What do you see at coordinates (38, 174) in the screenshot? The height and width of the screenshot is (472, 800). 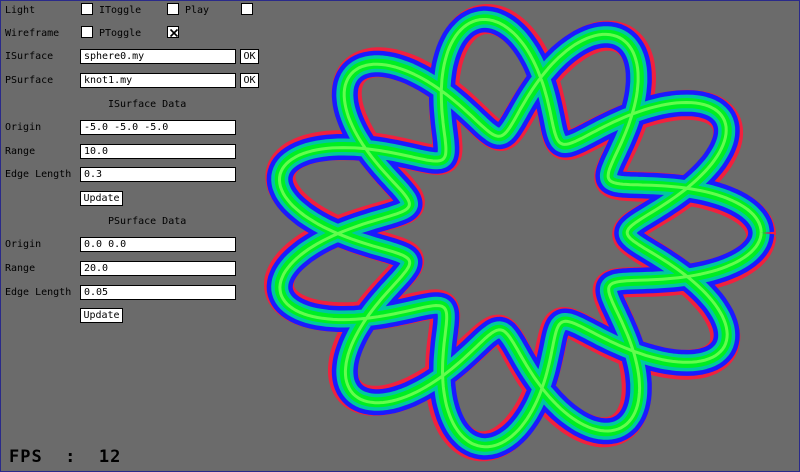 I see `isurface-edge-label: Edge Length` at bounding box center [38, 174].